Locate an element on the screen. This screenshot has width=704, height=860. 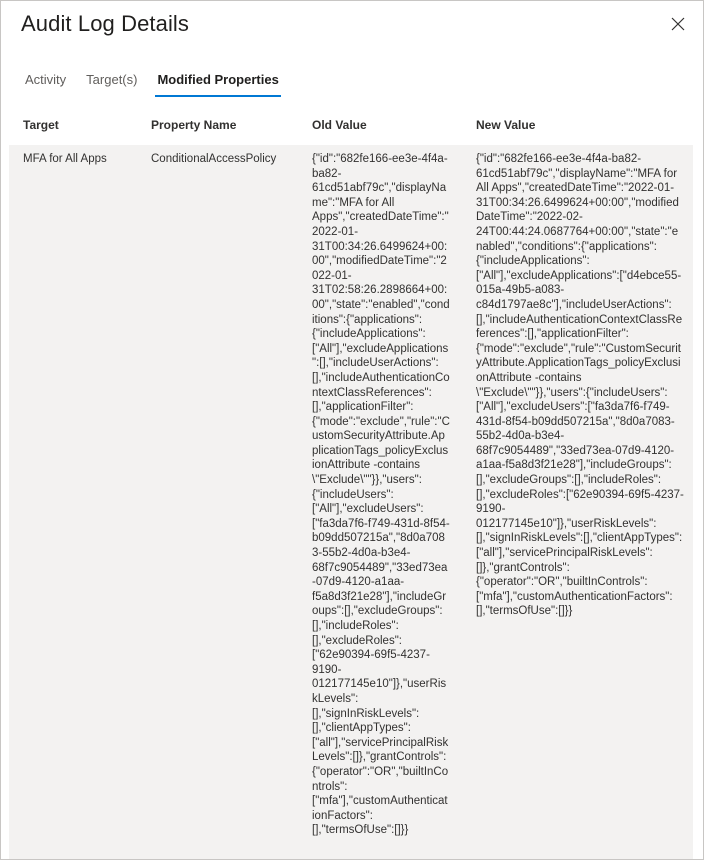
tab-modified-properties-label: Modified Properties is located at coordinates (218, 79).